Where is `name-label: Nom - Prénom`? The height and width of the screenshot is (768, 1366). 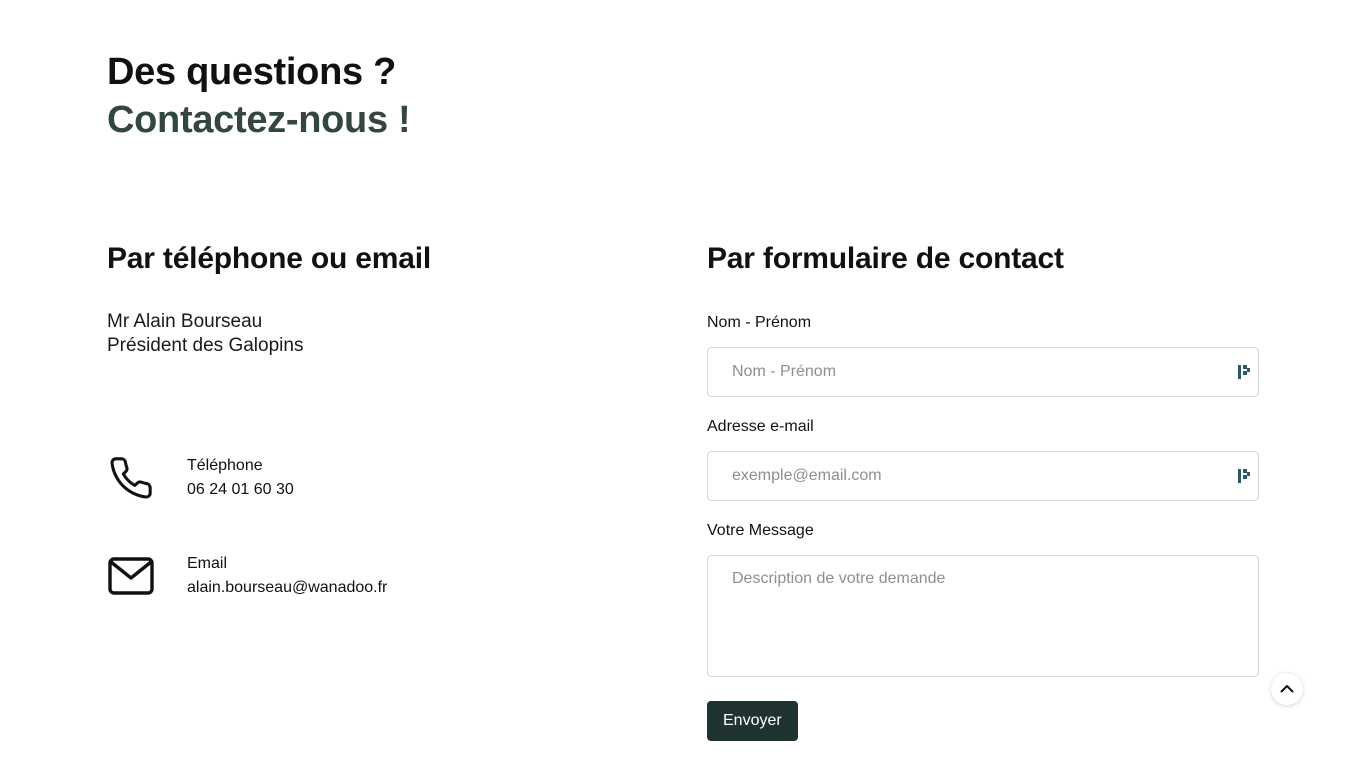
name-label: Nom - Prénom is located at coordinates (759, 322).